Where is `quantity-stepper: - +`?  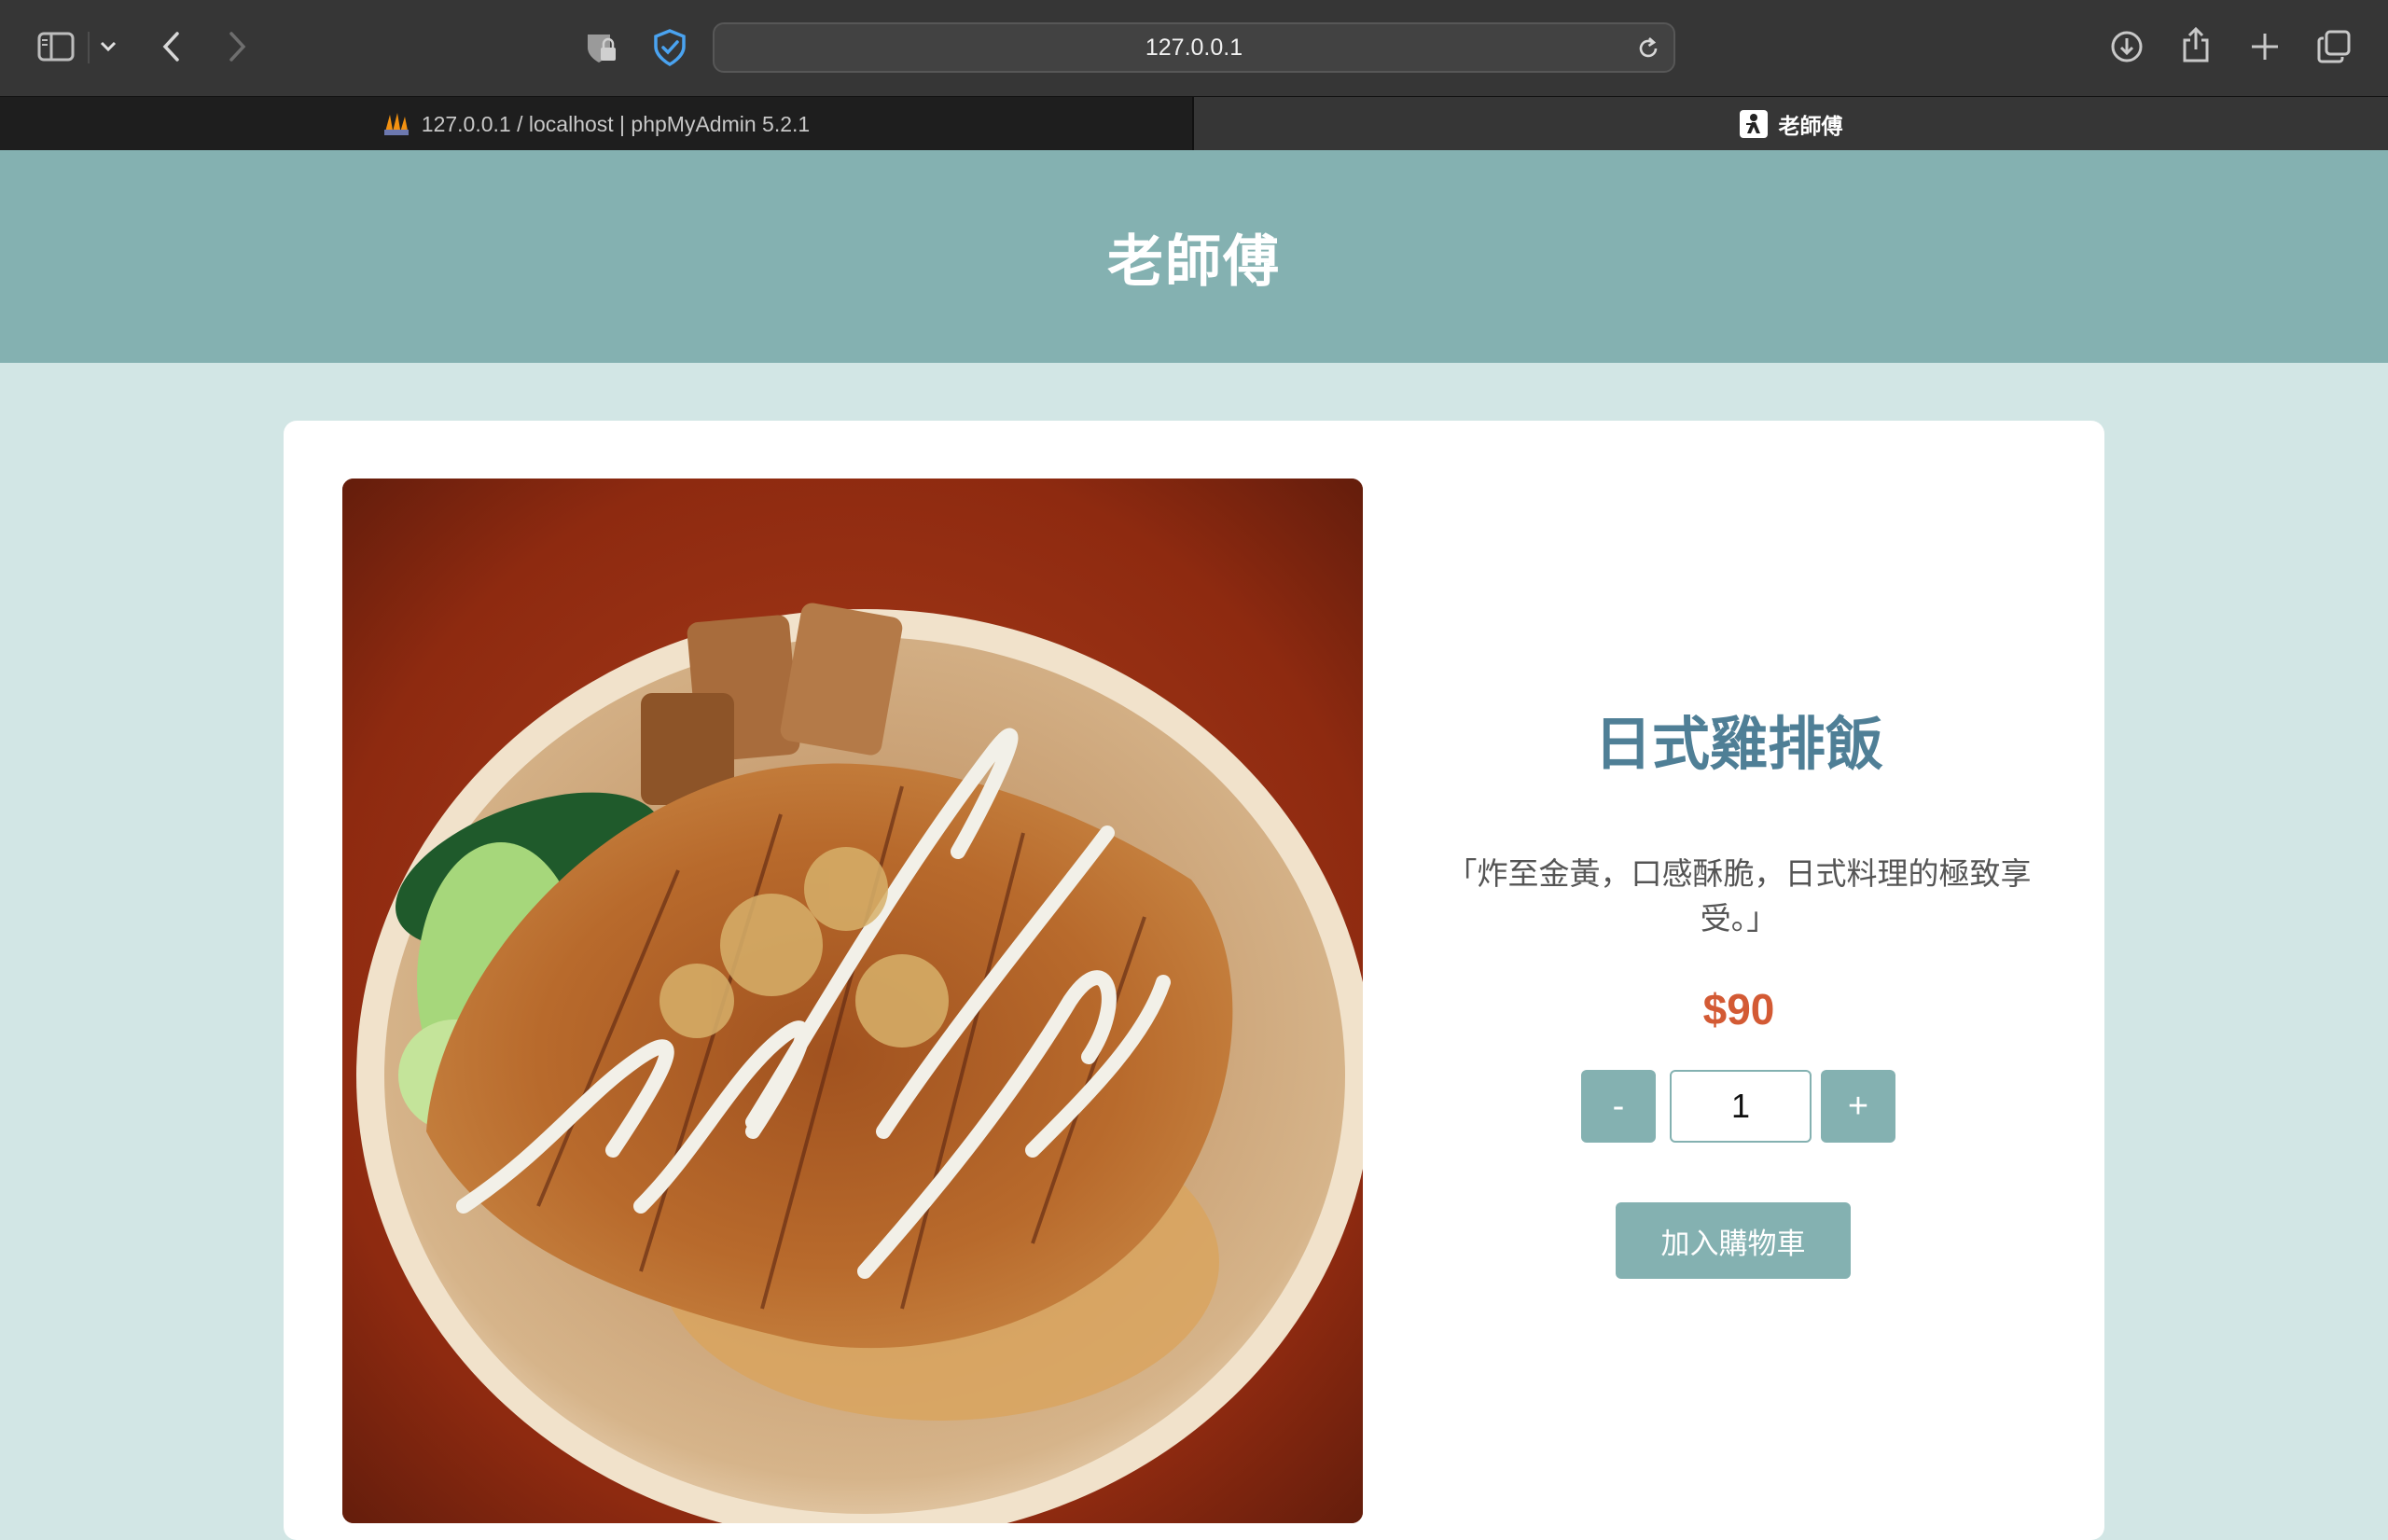 quantity-stepper: - + is located at coordinates (1738, 1107).